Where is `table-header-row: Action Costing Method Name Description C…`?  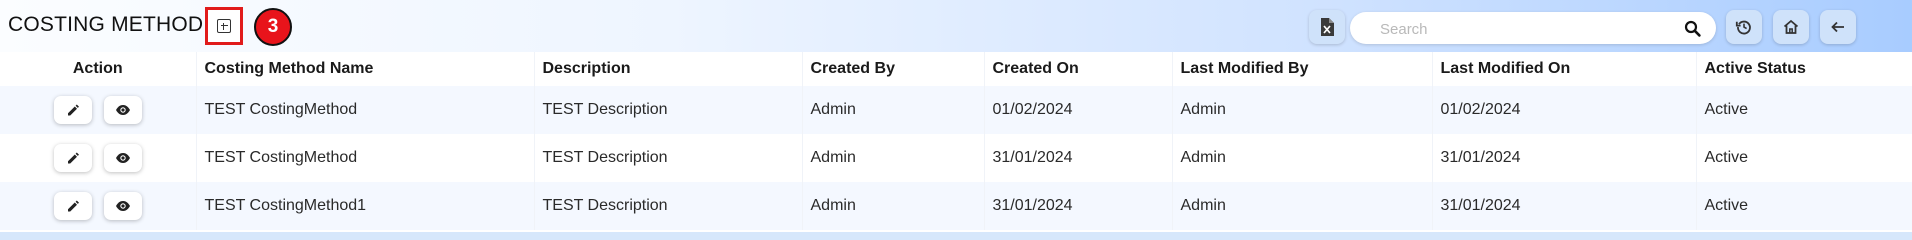 table-header-row: Action Costing Method Name Description C… is located at coordinates (956, 69).